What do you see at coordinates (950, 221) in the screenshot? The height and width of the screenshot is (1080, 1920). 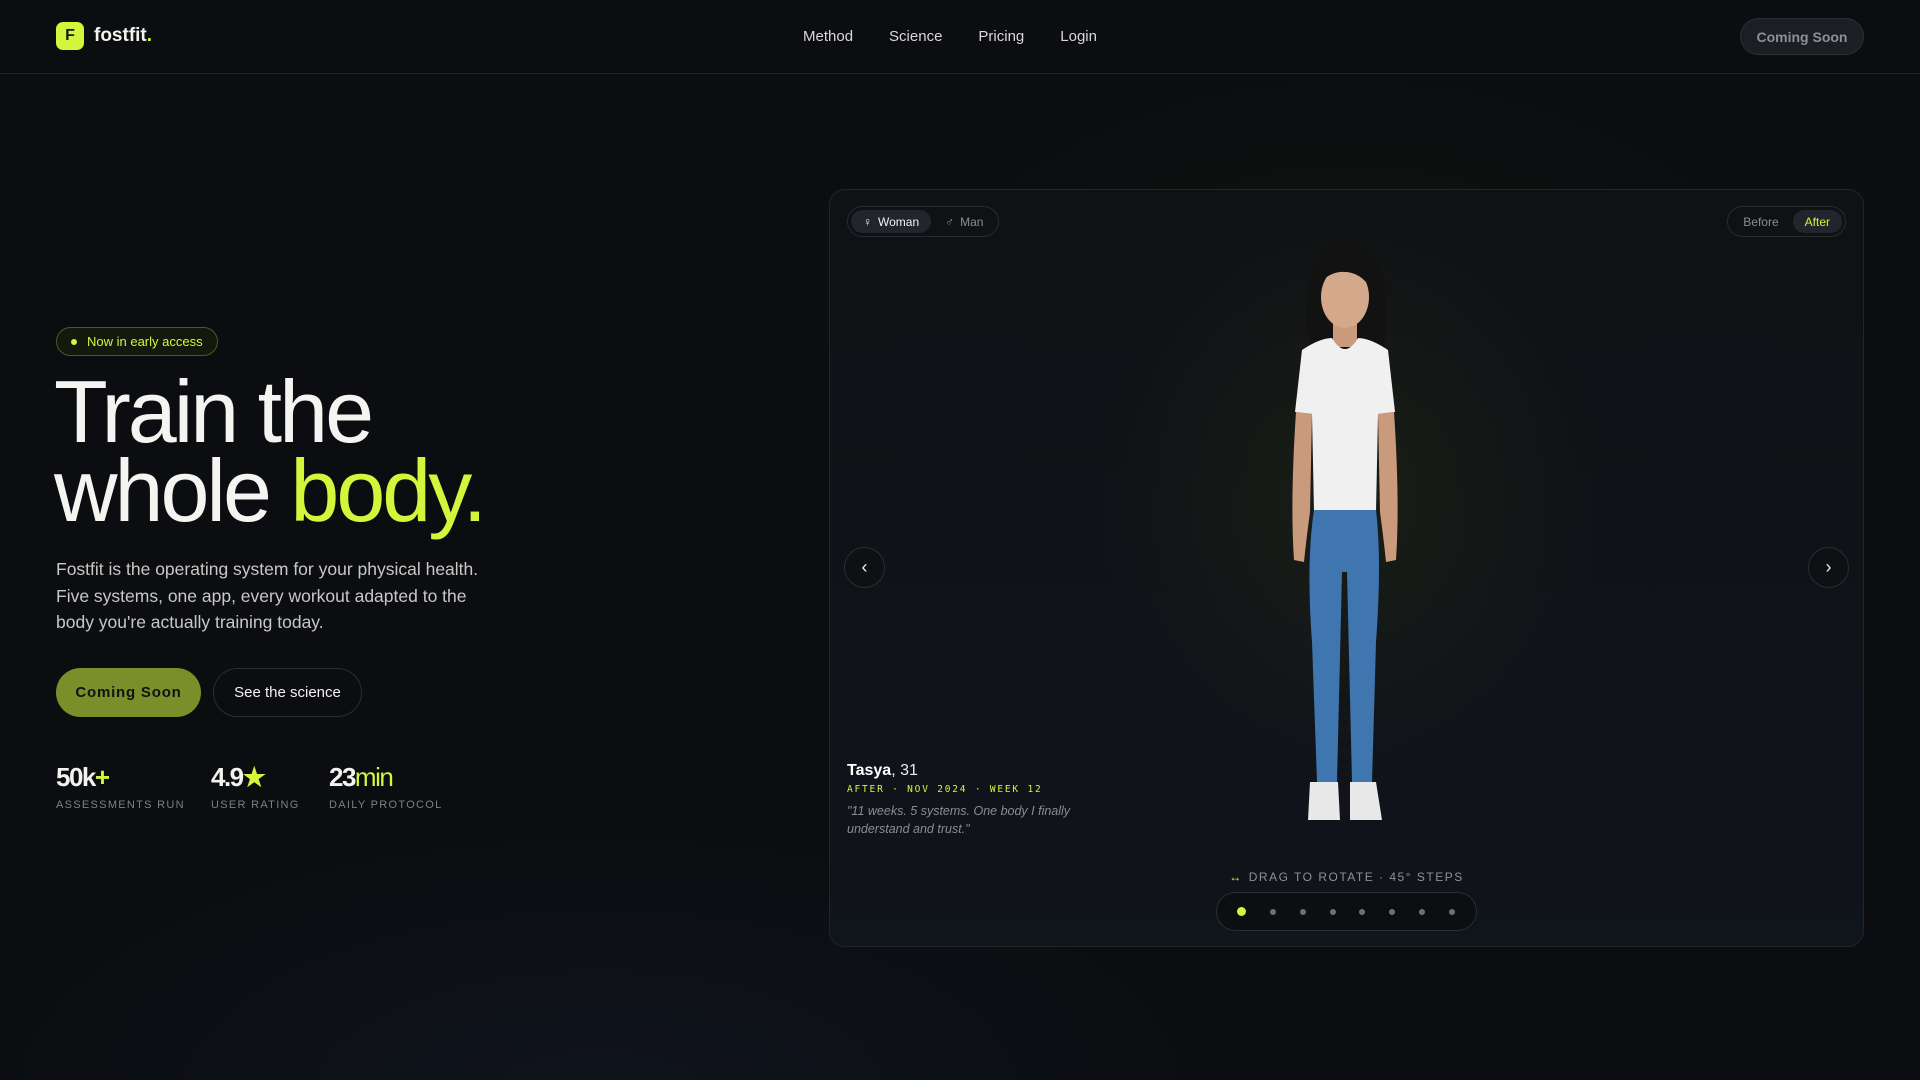 I see `male-icon: ♂` at bounding box center [950, 221].